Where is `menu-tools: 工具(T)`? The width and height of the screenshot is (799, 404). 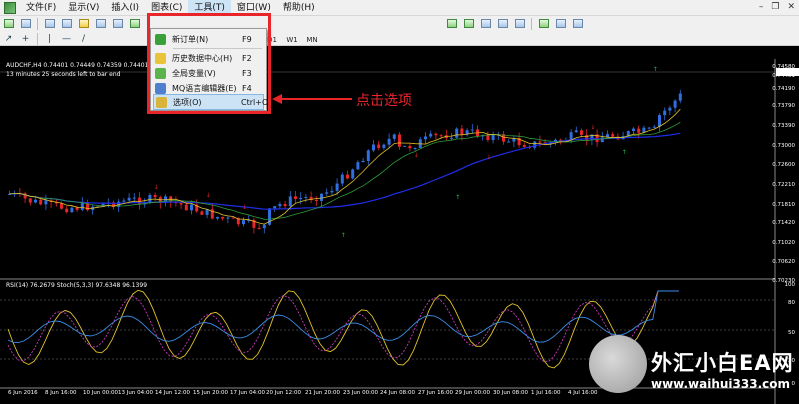 menu-tools: 工具(T) is located at coordinates (209, 8).